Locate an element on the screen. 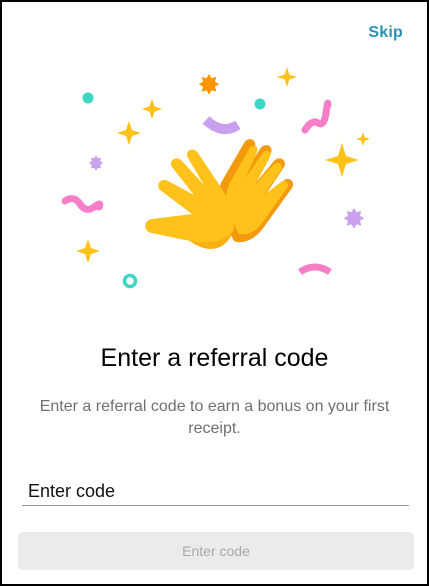 The image size is (429, 586). referral-code-input is located at coordinates (215, 493).